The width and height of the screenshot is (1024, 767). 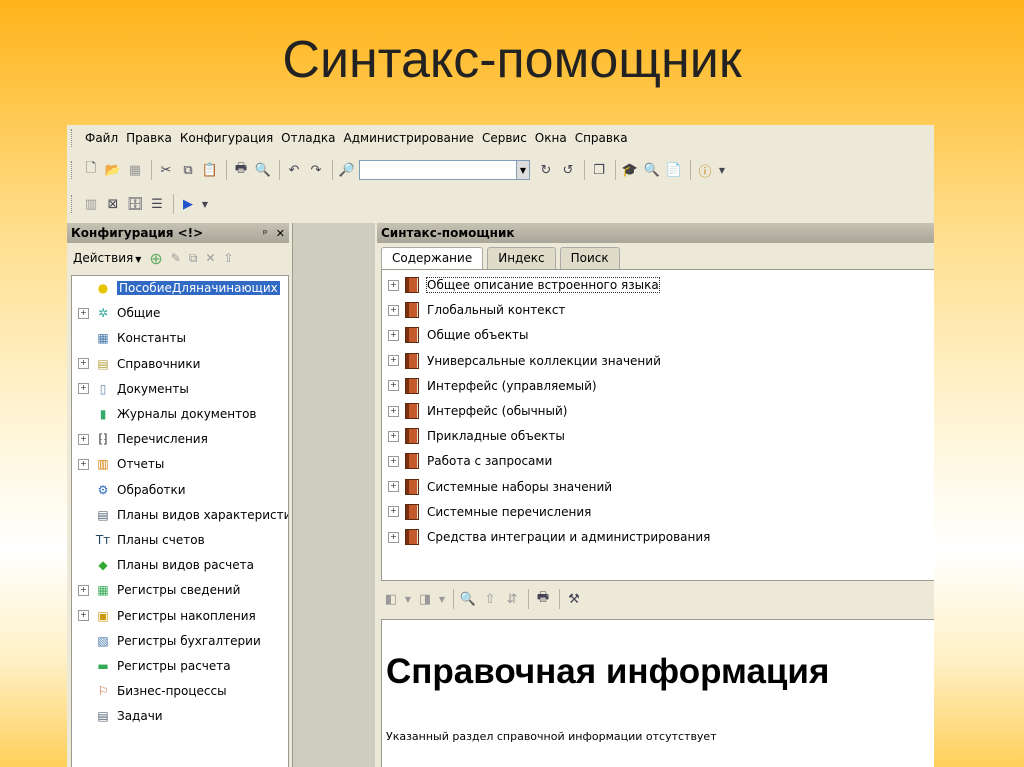 What do you see at coordinates (652, 170) in the screenshot?
I see `syntax-help-icon: 🔍` at bounding box center [652, 170].